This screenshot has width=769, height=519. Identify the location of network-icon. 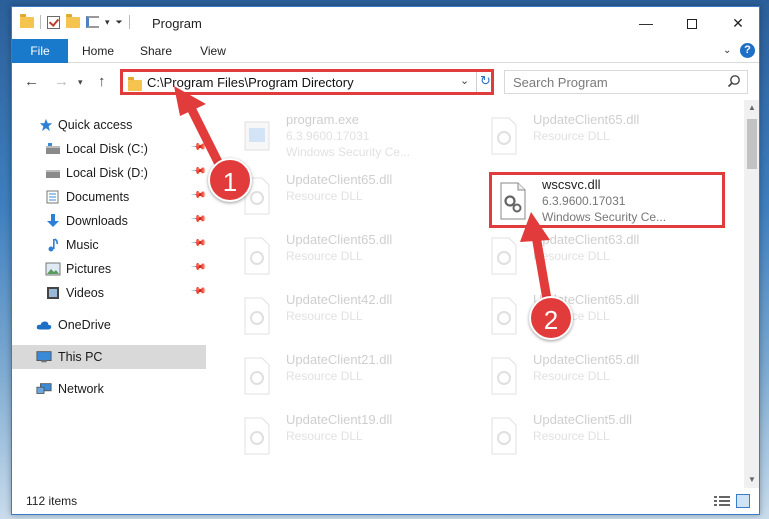
(44, 388).